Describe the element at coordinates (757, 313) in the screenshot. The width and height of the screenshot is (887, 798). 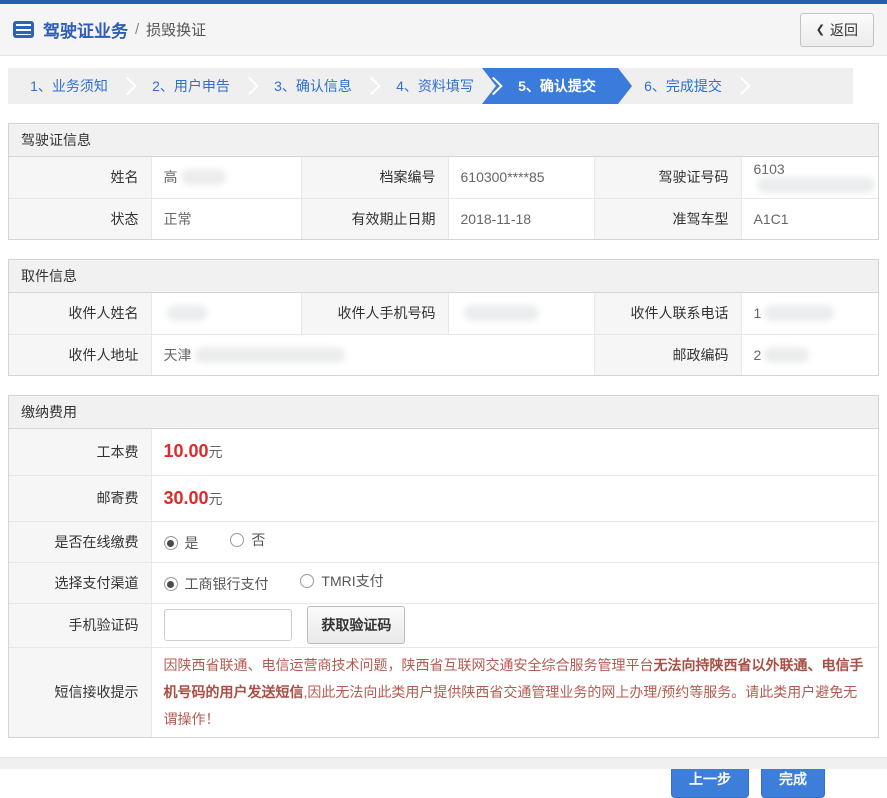
I see `recipient-tel-value-text: 1` at that location.